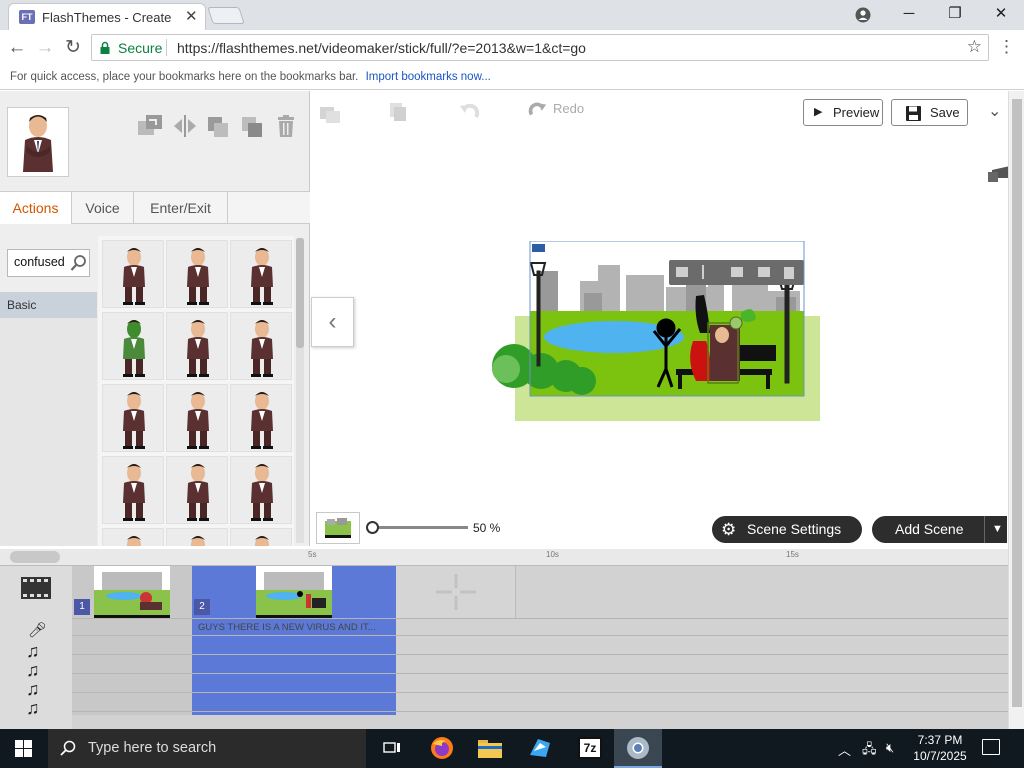 The height and width of the screenshot is (768, 1024). I want to click on tab-title: FlashThemes - Create, so click(107, 17).